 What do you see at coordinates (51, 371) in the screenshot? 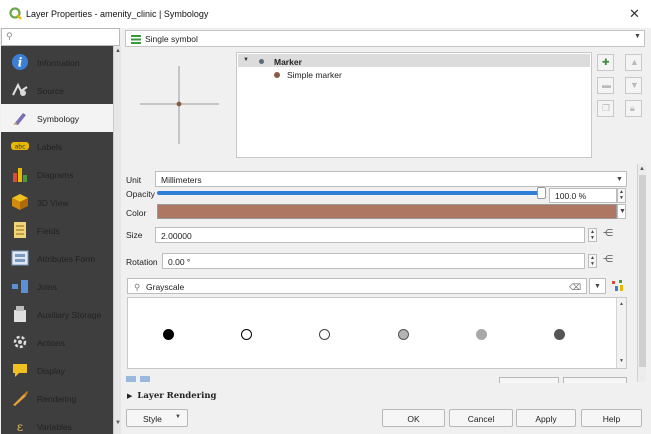
I see `sidebar-item-label: Display` at bounding box center [51, 371].